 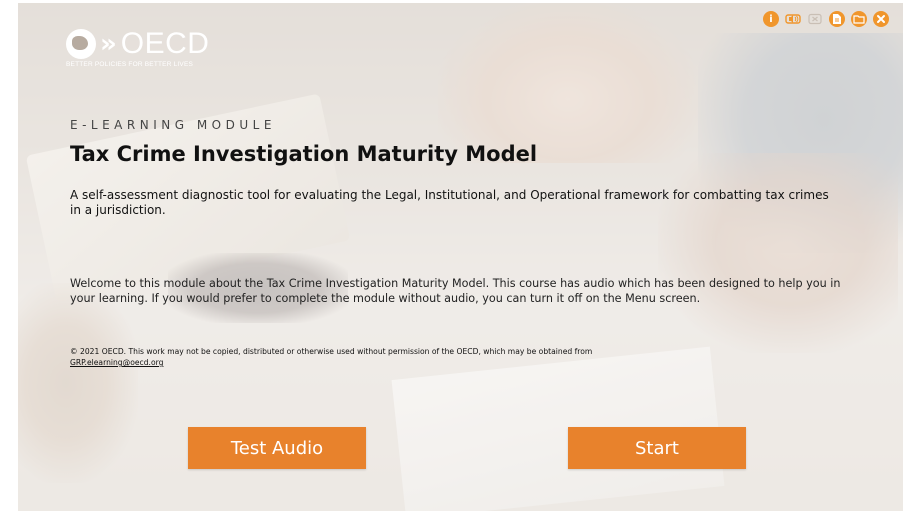 What do you see at coordinates (815, 19) in the screenshot?
I see `close-captions-icon` at bounding box center [815, 19].